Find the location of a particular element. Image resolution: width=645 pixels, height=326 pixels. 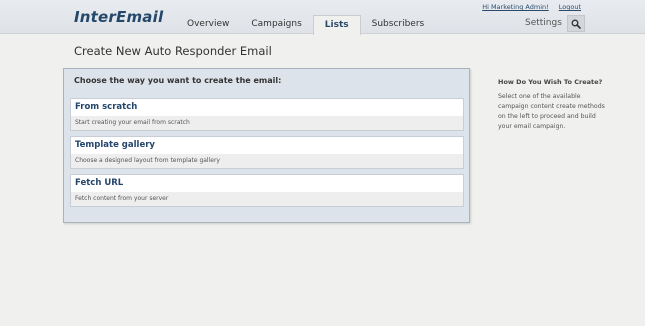

tab-campaigns: Campaigns is located at coordinates (276, 24).